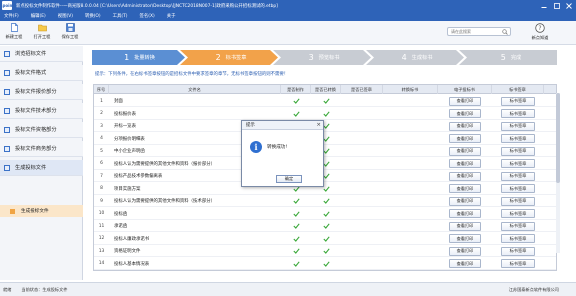 The image size is (576, 296). What do you see at coordinates (318, 125) in the screenshot?
I see `dialog-close-icon: ×` at bounding box center [318, 125].